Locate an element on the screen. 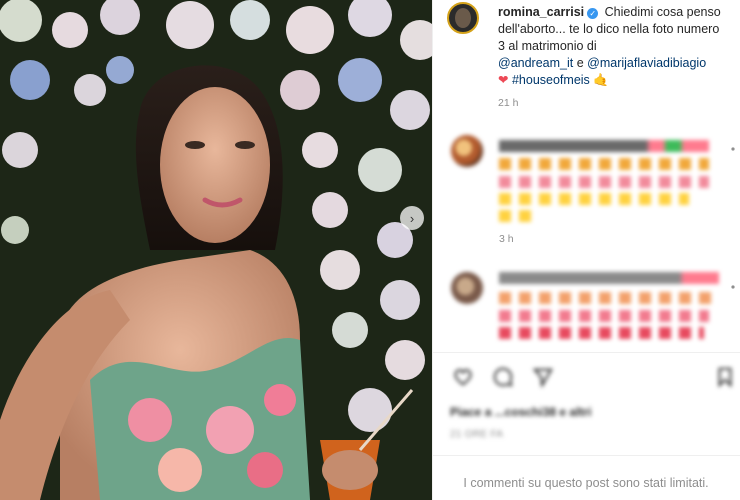 The image size is (740, 500). mention-link-1: @andream_it is located at coordinates (535, 63).